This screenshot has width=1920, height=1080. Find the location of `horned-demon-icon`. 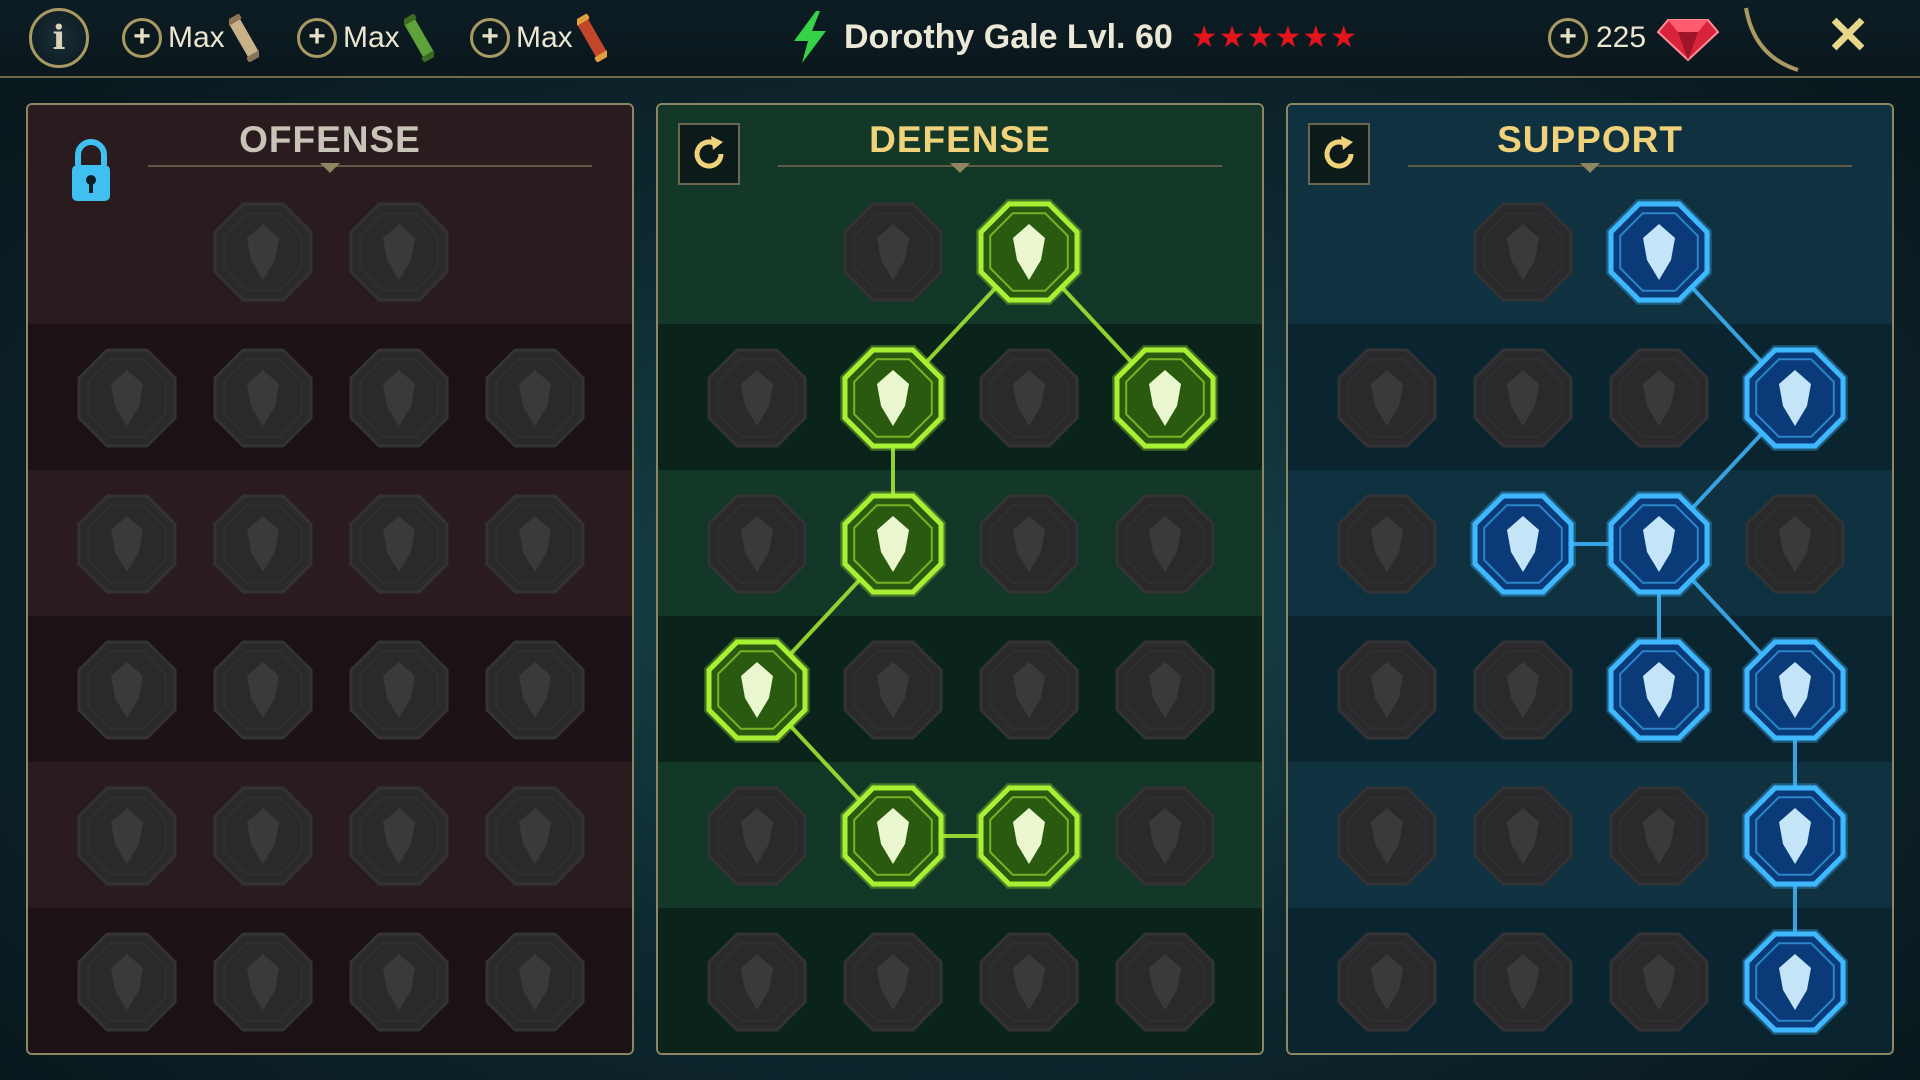

horned-demon-icon is located at coordinates (399, 982).